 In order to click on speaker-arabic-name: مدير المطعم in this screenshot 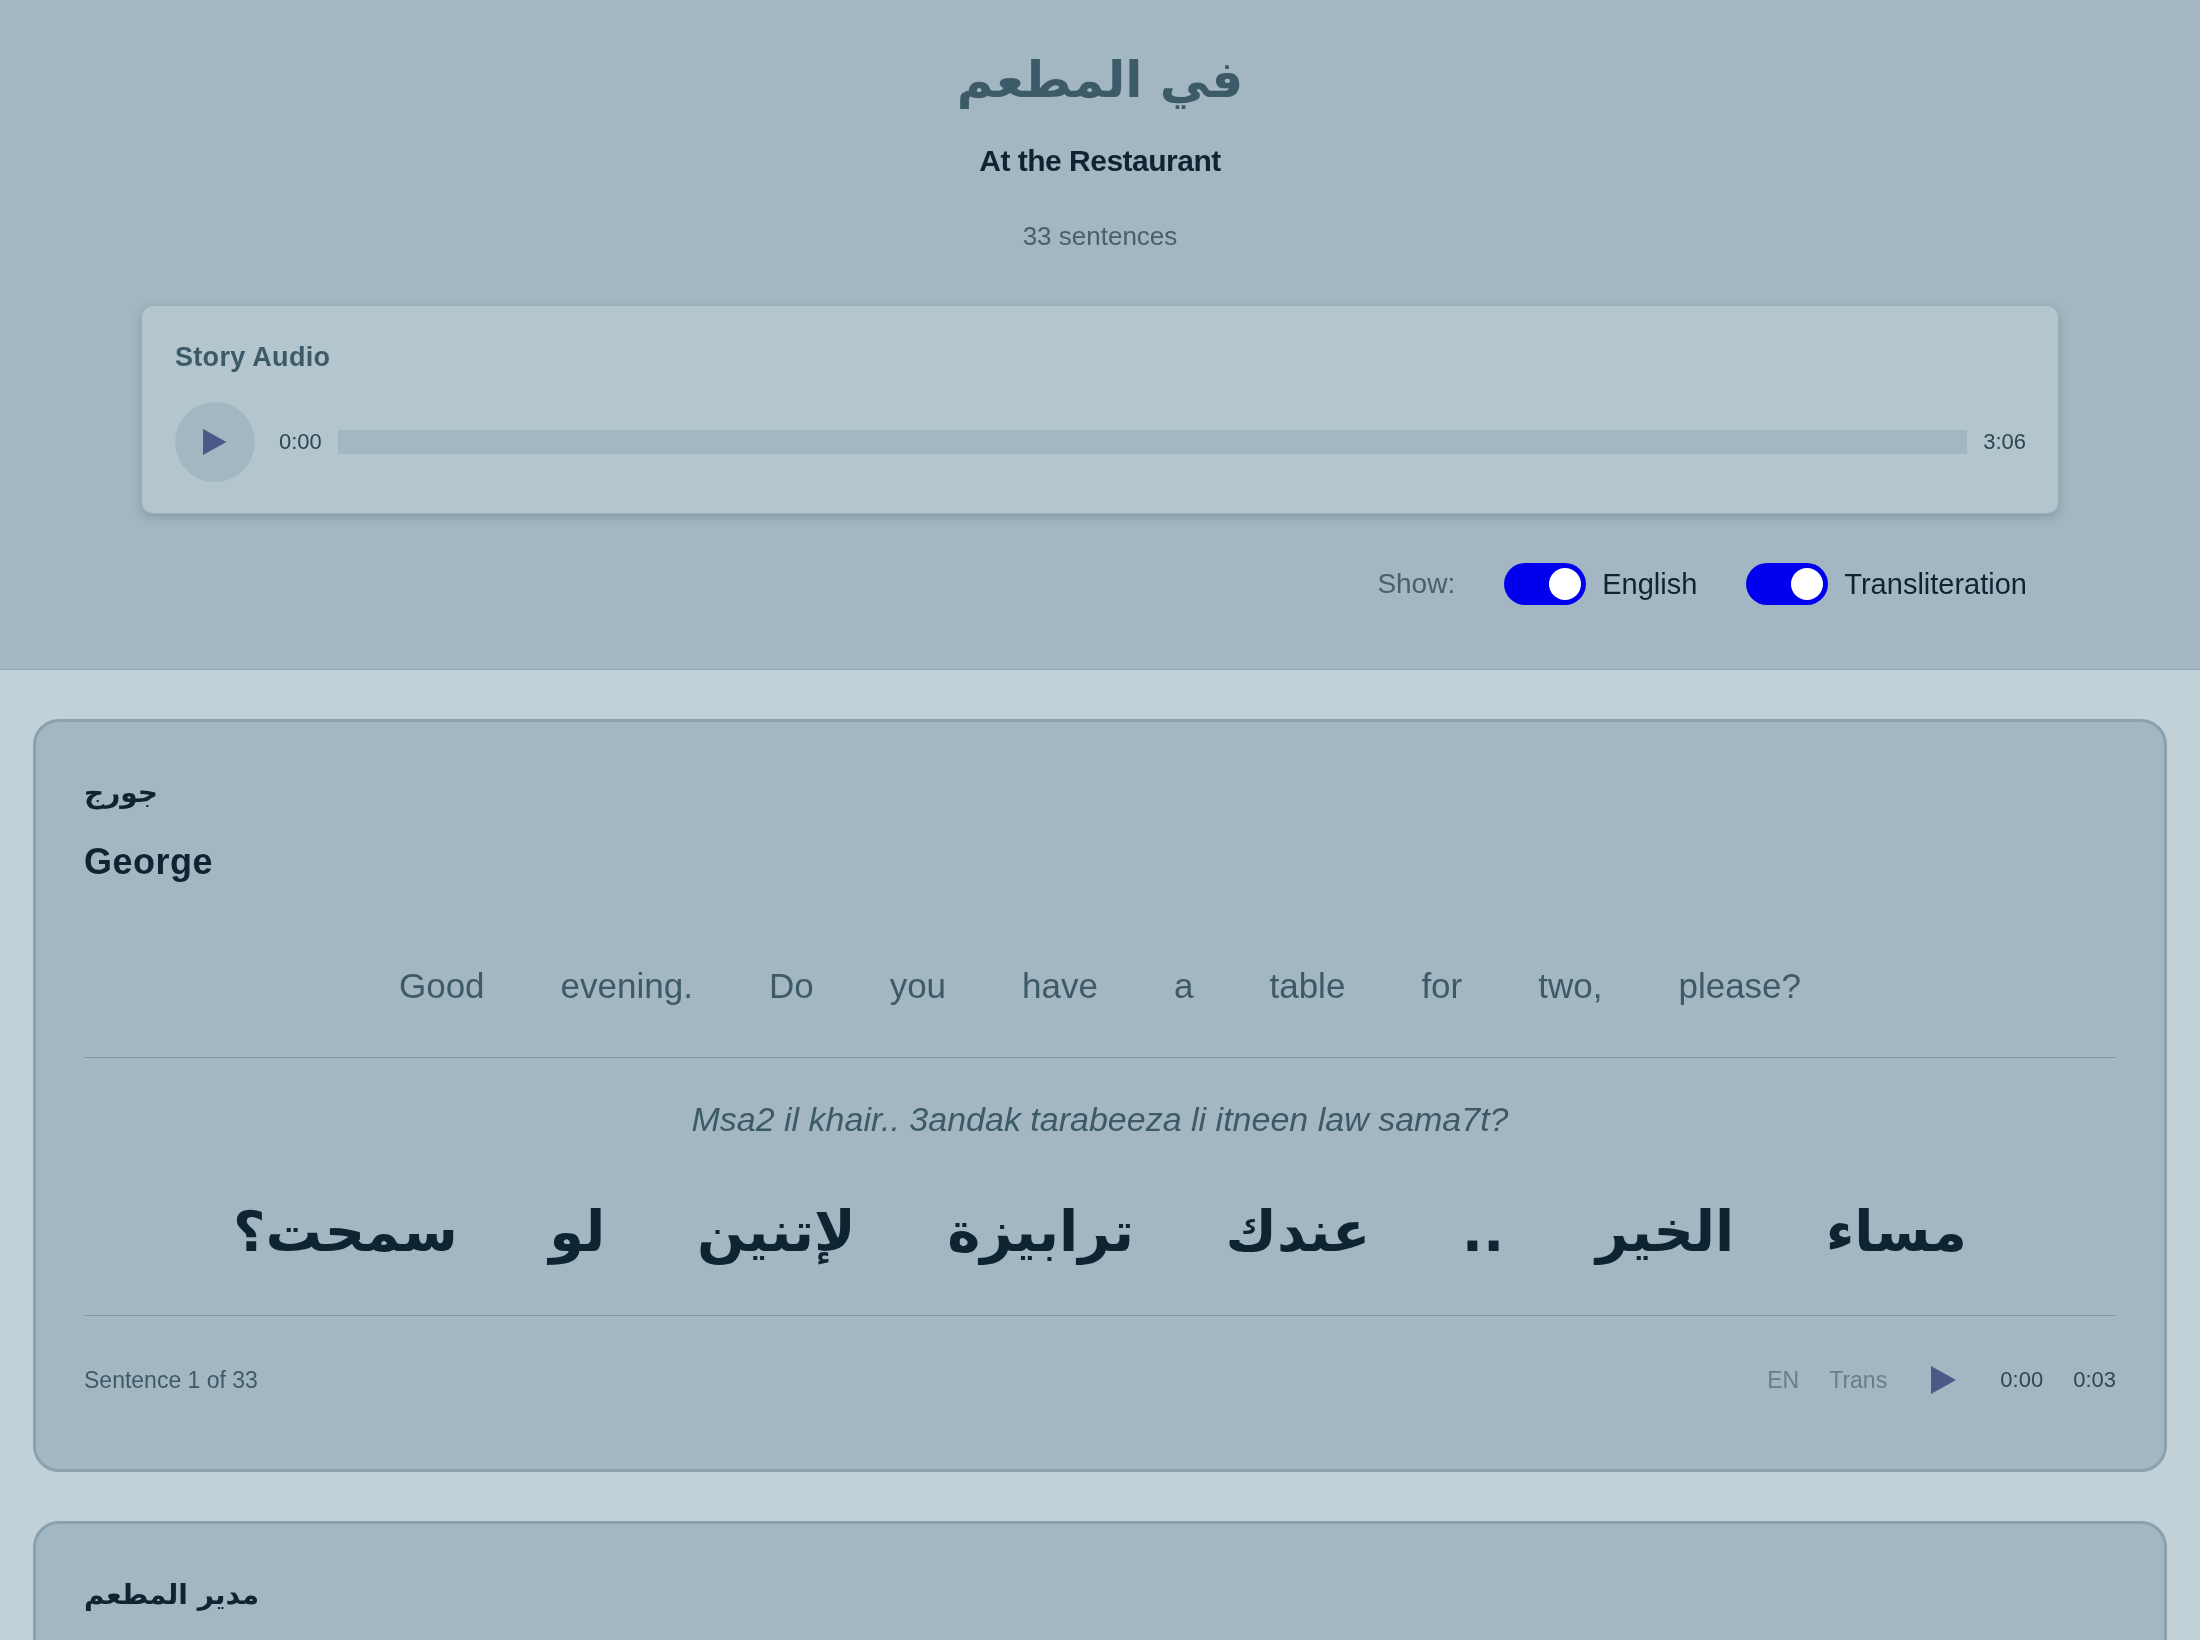, I will do `click(172, 1595)`.